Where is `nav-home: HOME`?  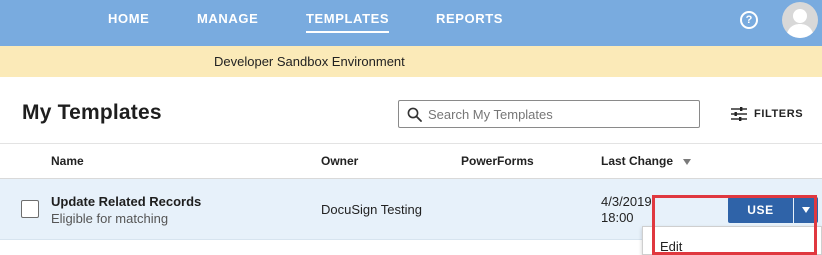 nav-home: HOME is located at coordinates (128, 18).